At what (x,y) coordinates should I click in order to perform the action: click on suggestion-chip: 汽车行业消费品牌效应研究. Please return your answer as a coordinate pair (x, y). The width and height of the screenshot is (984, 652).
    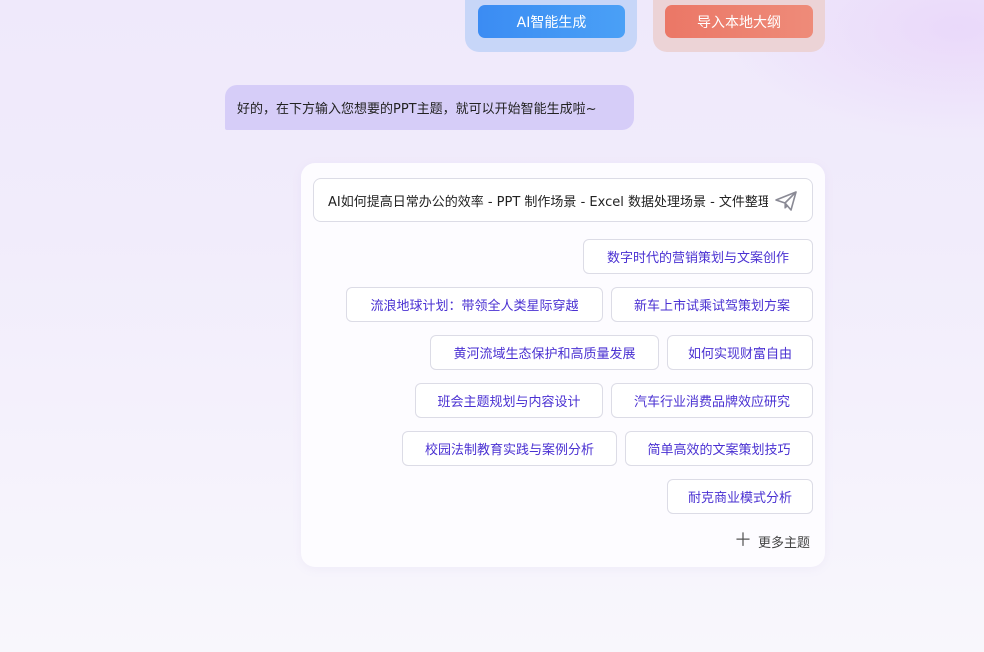
    Looking at the image, I should click on (712, 400).